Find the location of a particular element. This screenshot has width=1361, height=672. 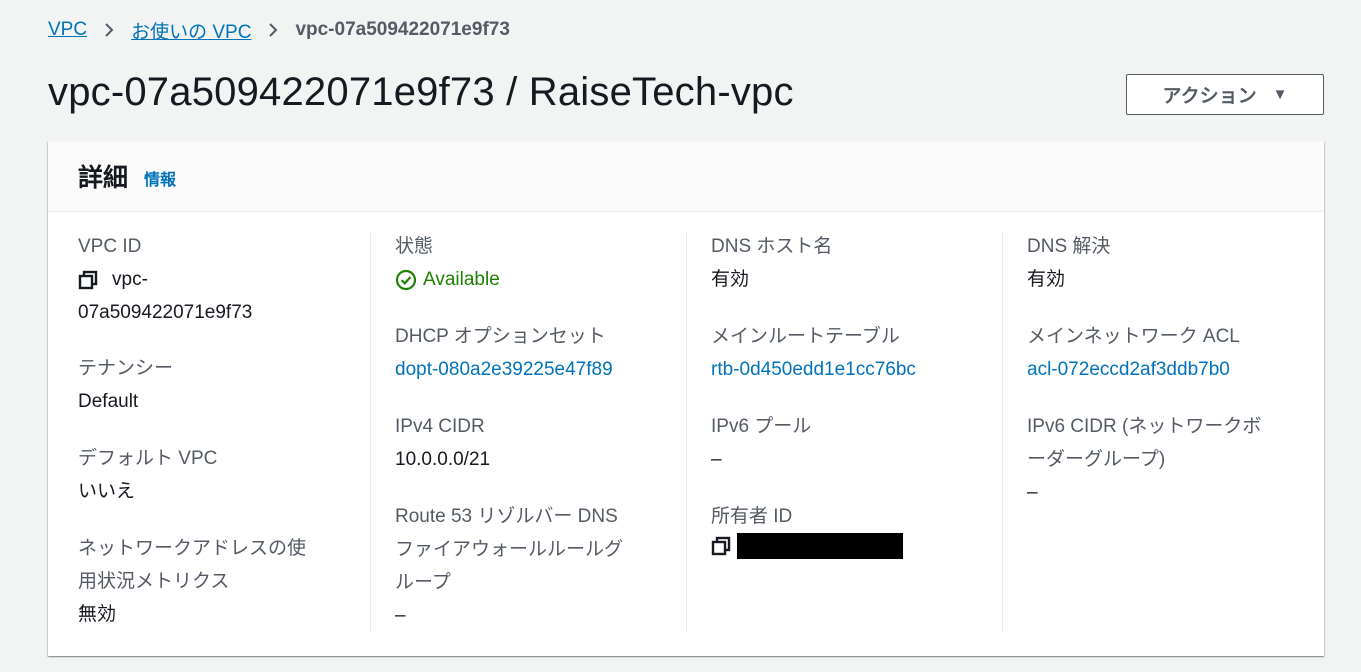

vpc-id-field: VPC ID vpc- 07a509422071e9f73 is located at coordinates (213, 279).